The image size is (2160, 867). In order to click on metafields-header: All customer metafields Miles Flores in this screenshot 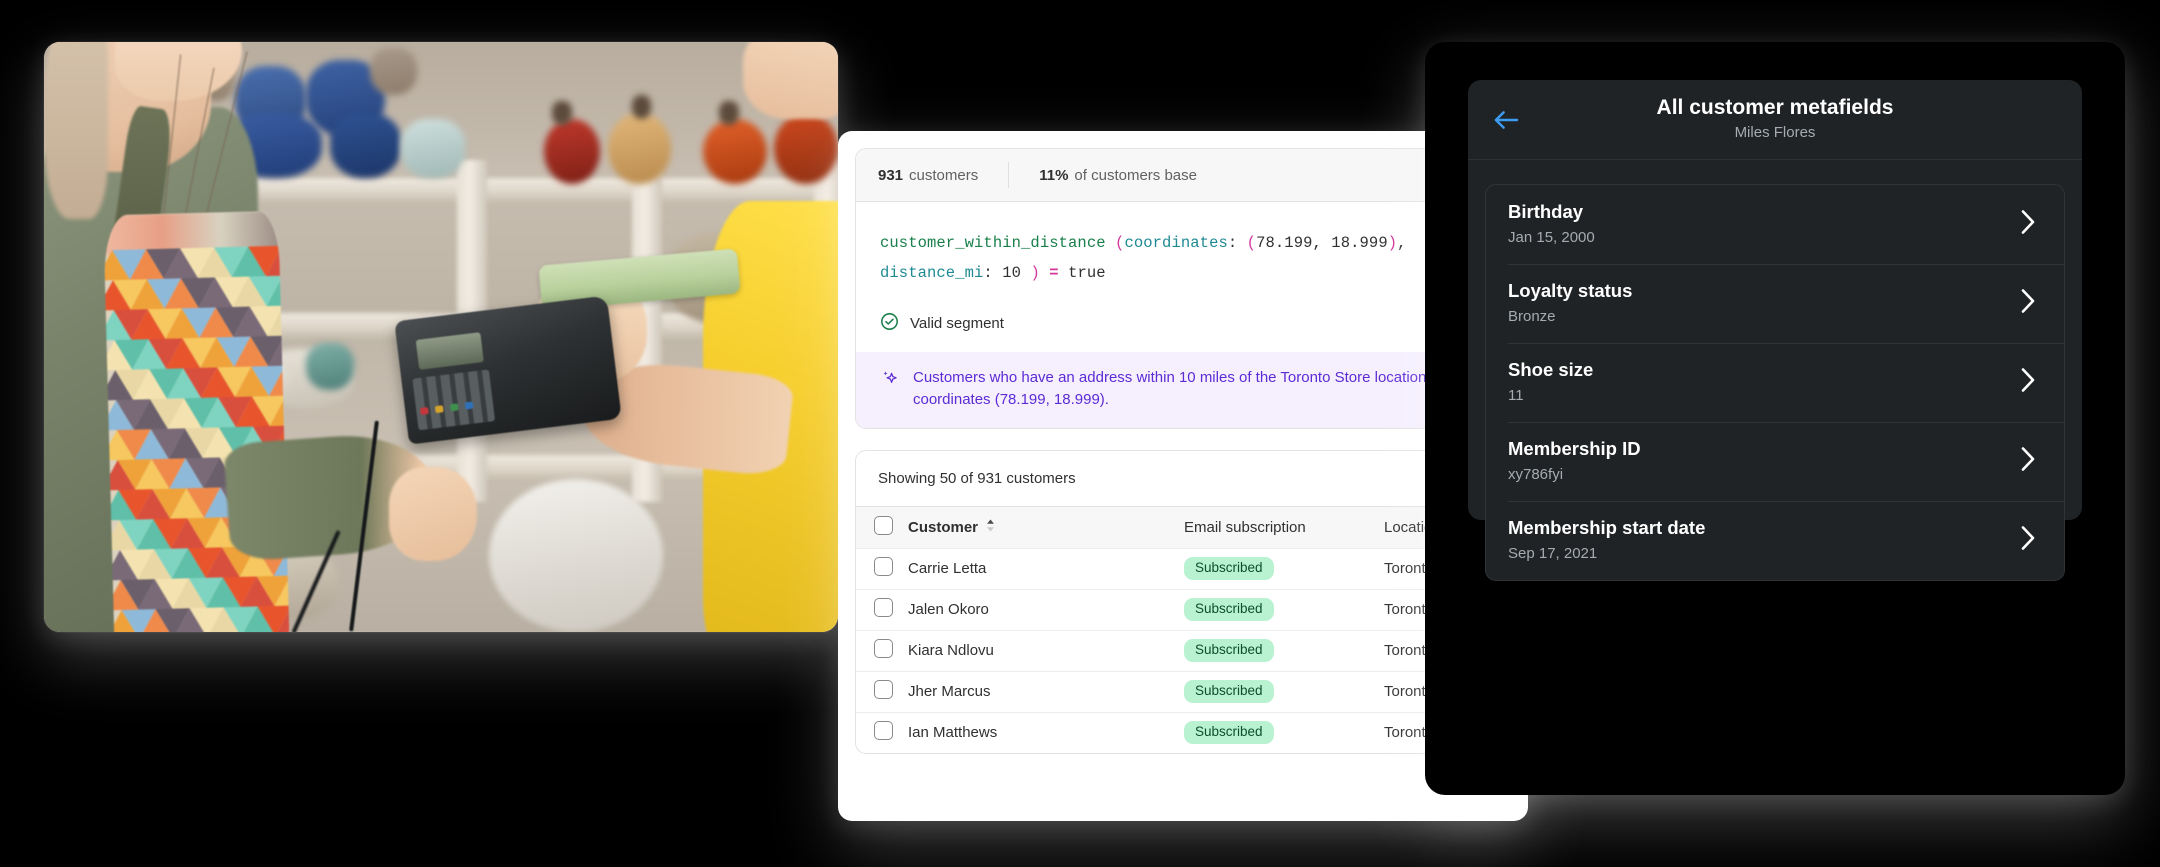, I will do `click(1775, 120)`.